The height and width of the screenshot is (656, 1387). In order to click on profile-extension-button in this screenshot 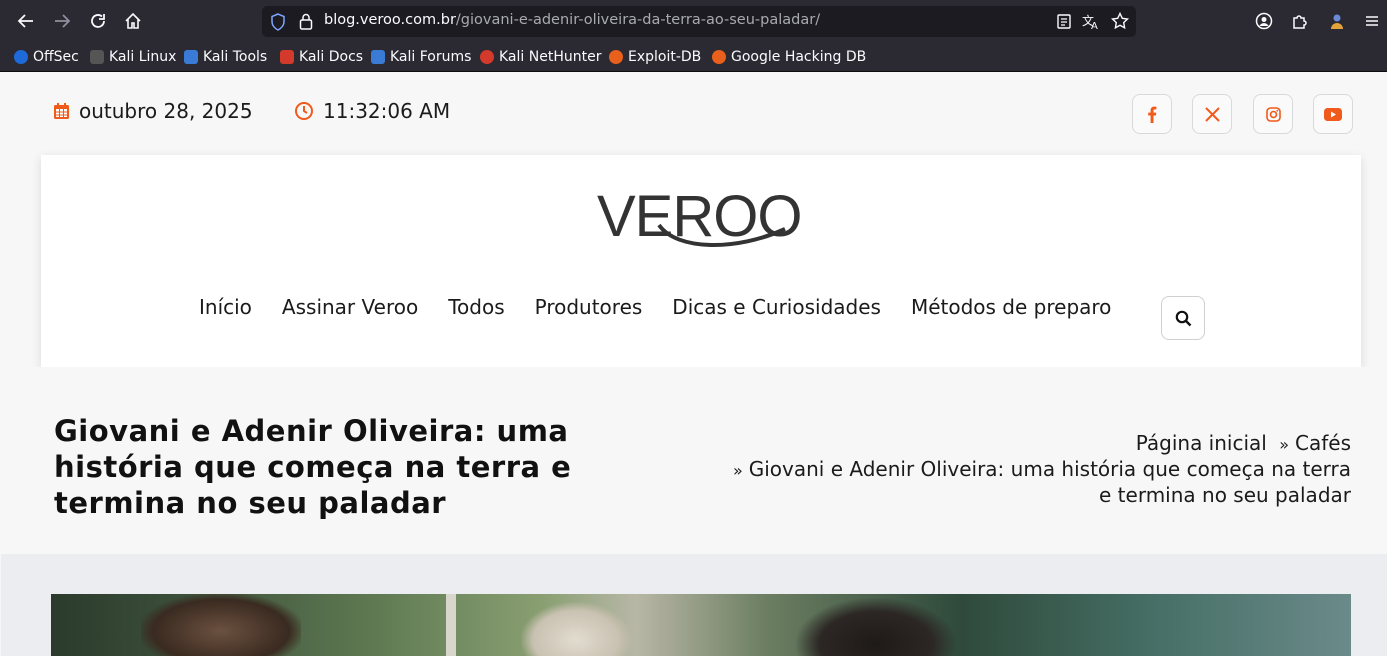, I will do `click(1337, 21)`.